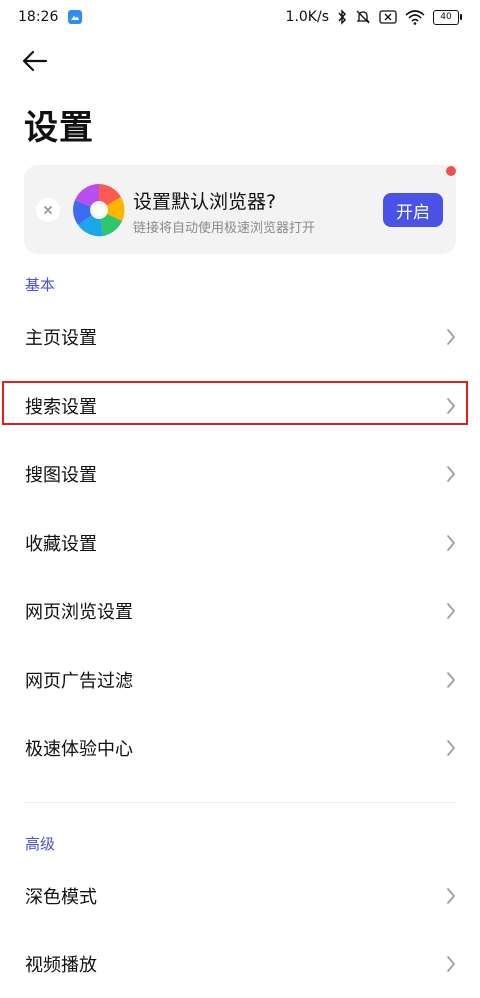 The width and height of the screenshot is (480, 998). What do you see at coordinates (240, 406) in the screenshot?
I see `menu-item-search-settings: 搜索设置` at bounding box center [240, 406].